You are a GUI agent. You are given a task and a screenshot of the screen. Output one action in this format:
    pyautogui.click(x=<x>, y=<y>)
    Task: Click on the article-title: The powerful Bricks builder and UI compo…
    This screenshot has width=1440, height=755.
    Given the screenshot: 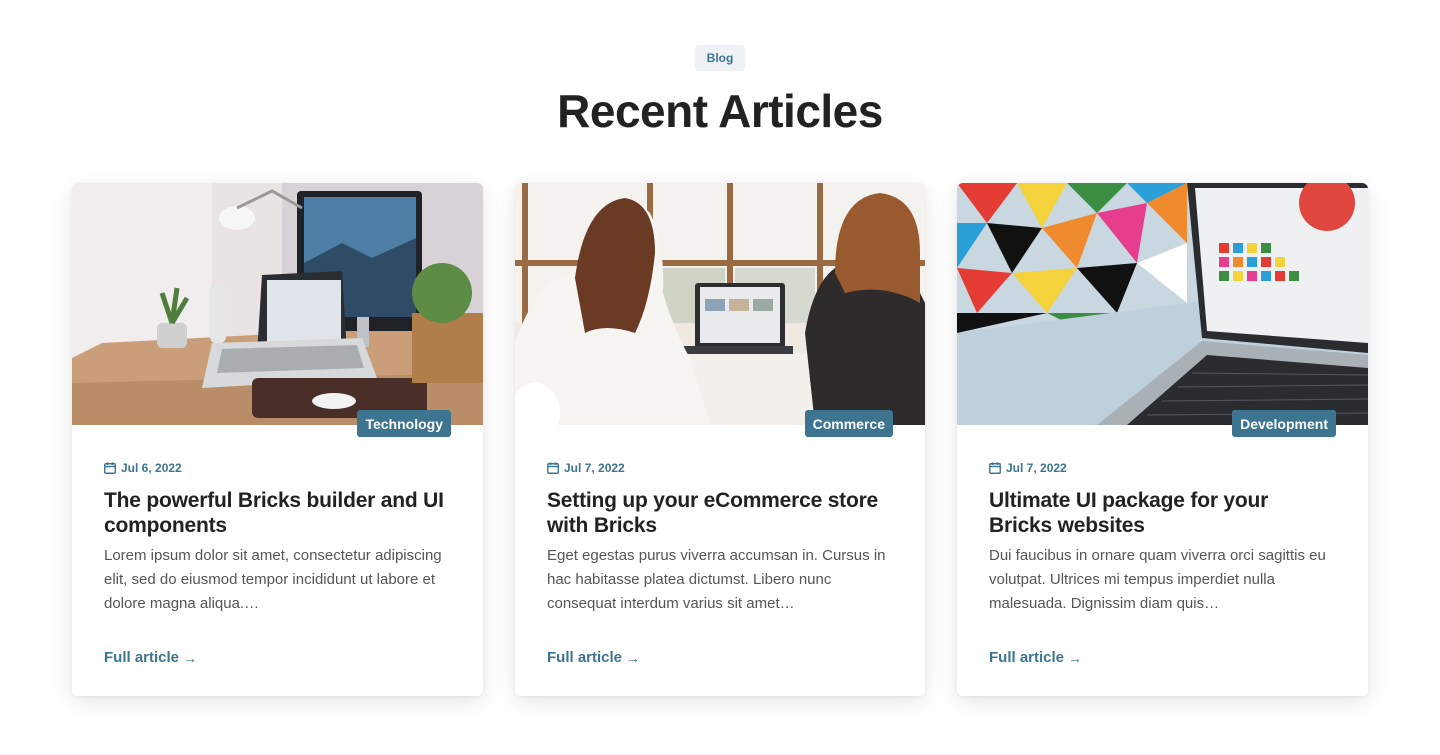 What is the action you would take?
    pyautogui.click(x=277, y=513)
    